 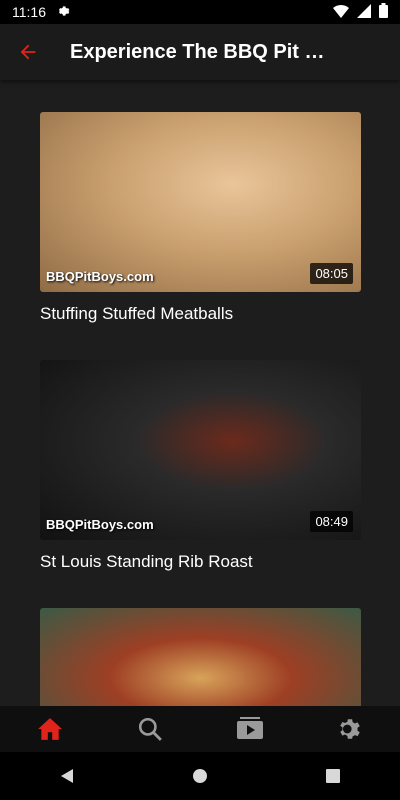 I want to click on back-button, so click(x=28, y=52).